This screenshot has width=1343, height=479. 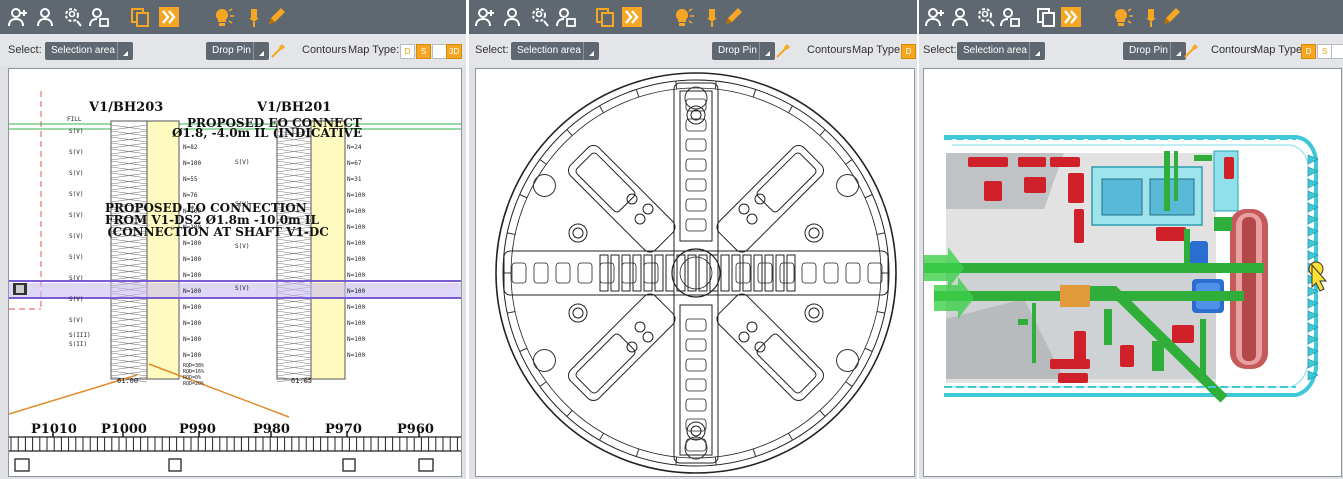 I want to click on chainage-label: P990, so click(x=197, y=429).